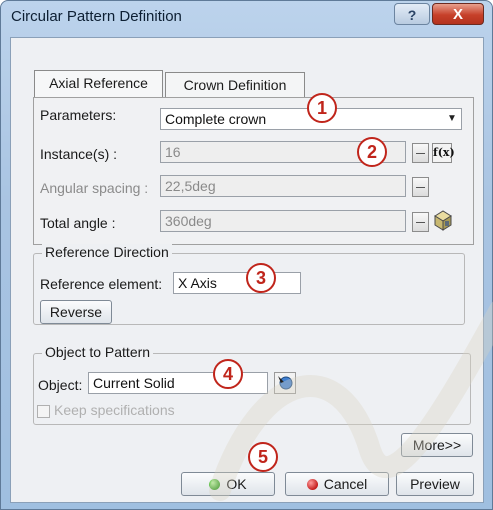  I want to click on callout-2: 2, so click(372, 152).